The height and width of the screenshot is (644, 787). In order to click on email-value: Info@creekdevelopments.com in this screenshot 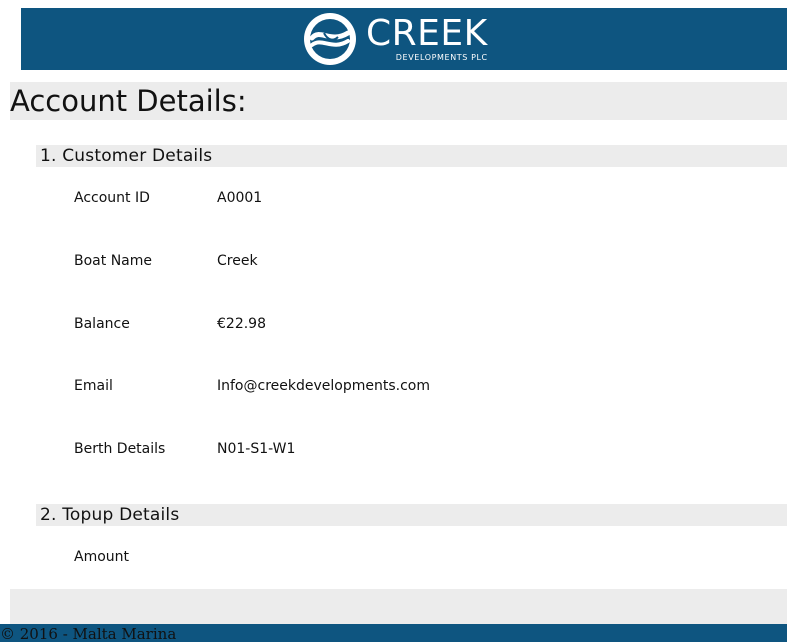, I will do `click(323, 386)`.